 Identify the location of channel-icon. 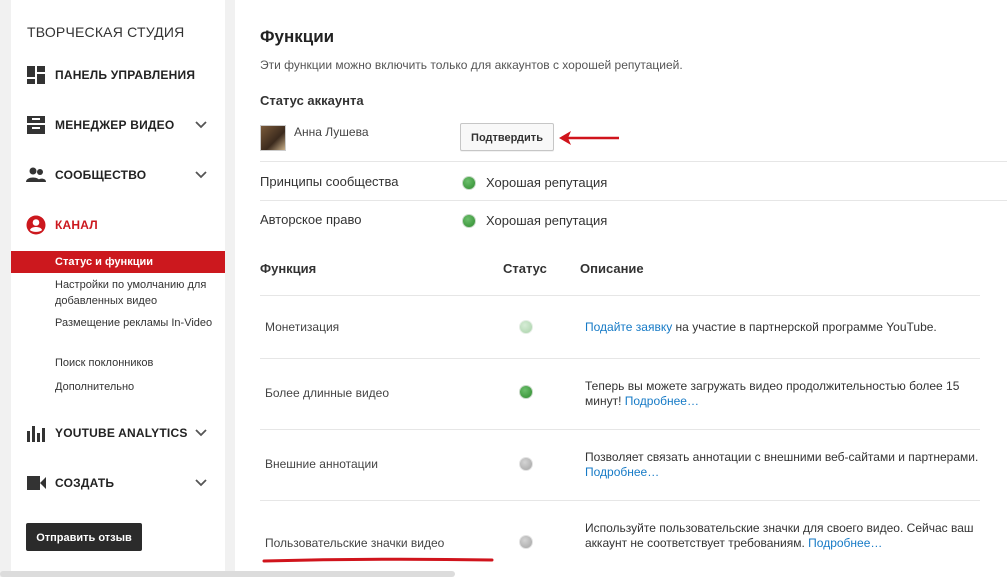
(36, 225).